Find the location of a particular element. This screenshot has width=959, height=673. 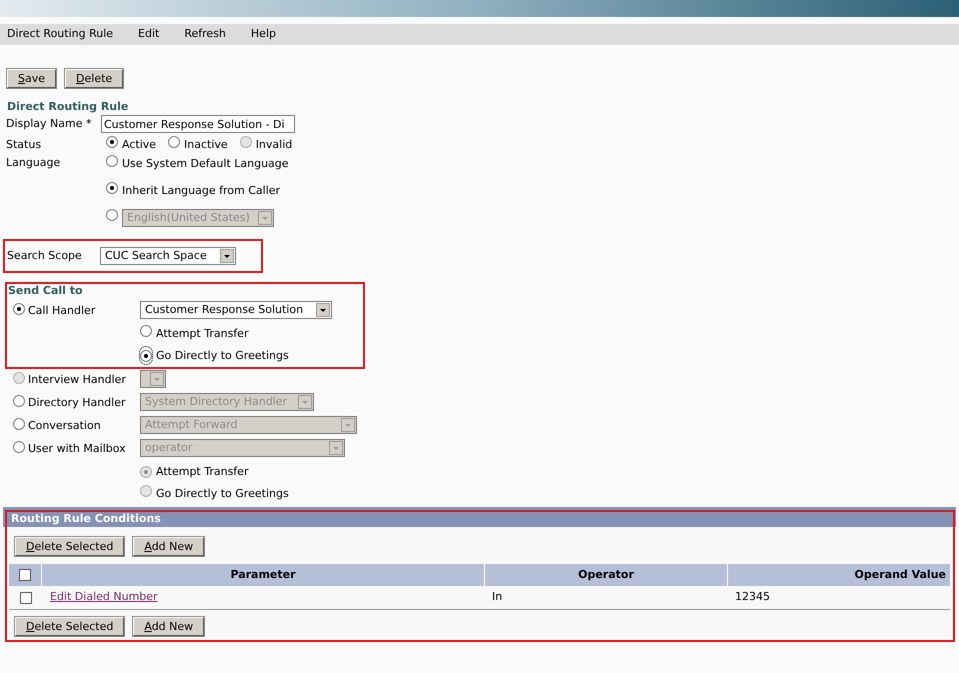

menu-item: Help is located at coordinates (263, 34).